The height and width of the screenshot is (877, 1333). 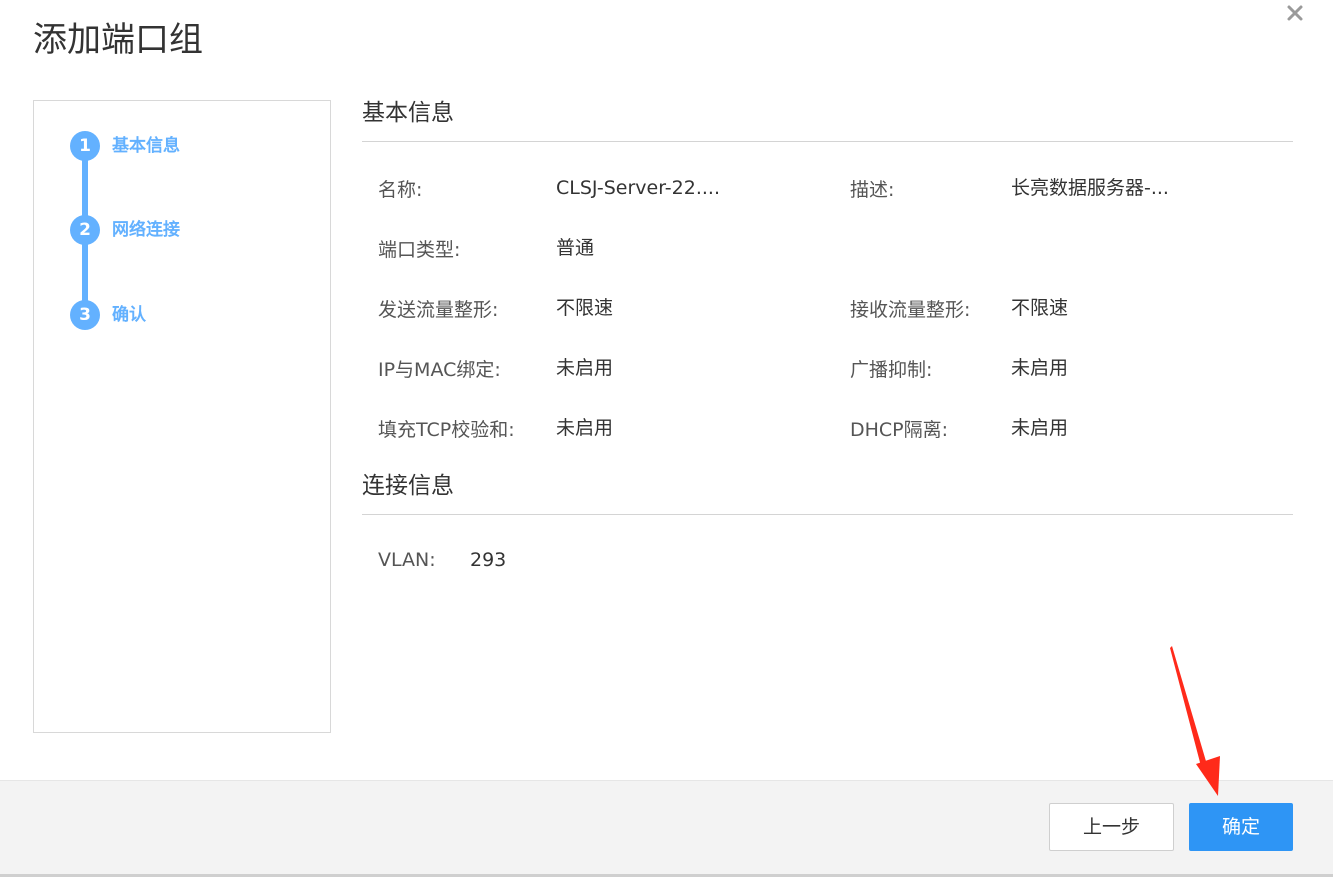 I want to click on tcp-checksum-value: 未启用, so click(x=585, y=428).